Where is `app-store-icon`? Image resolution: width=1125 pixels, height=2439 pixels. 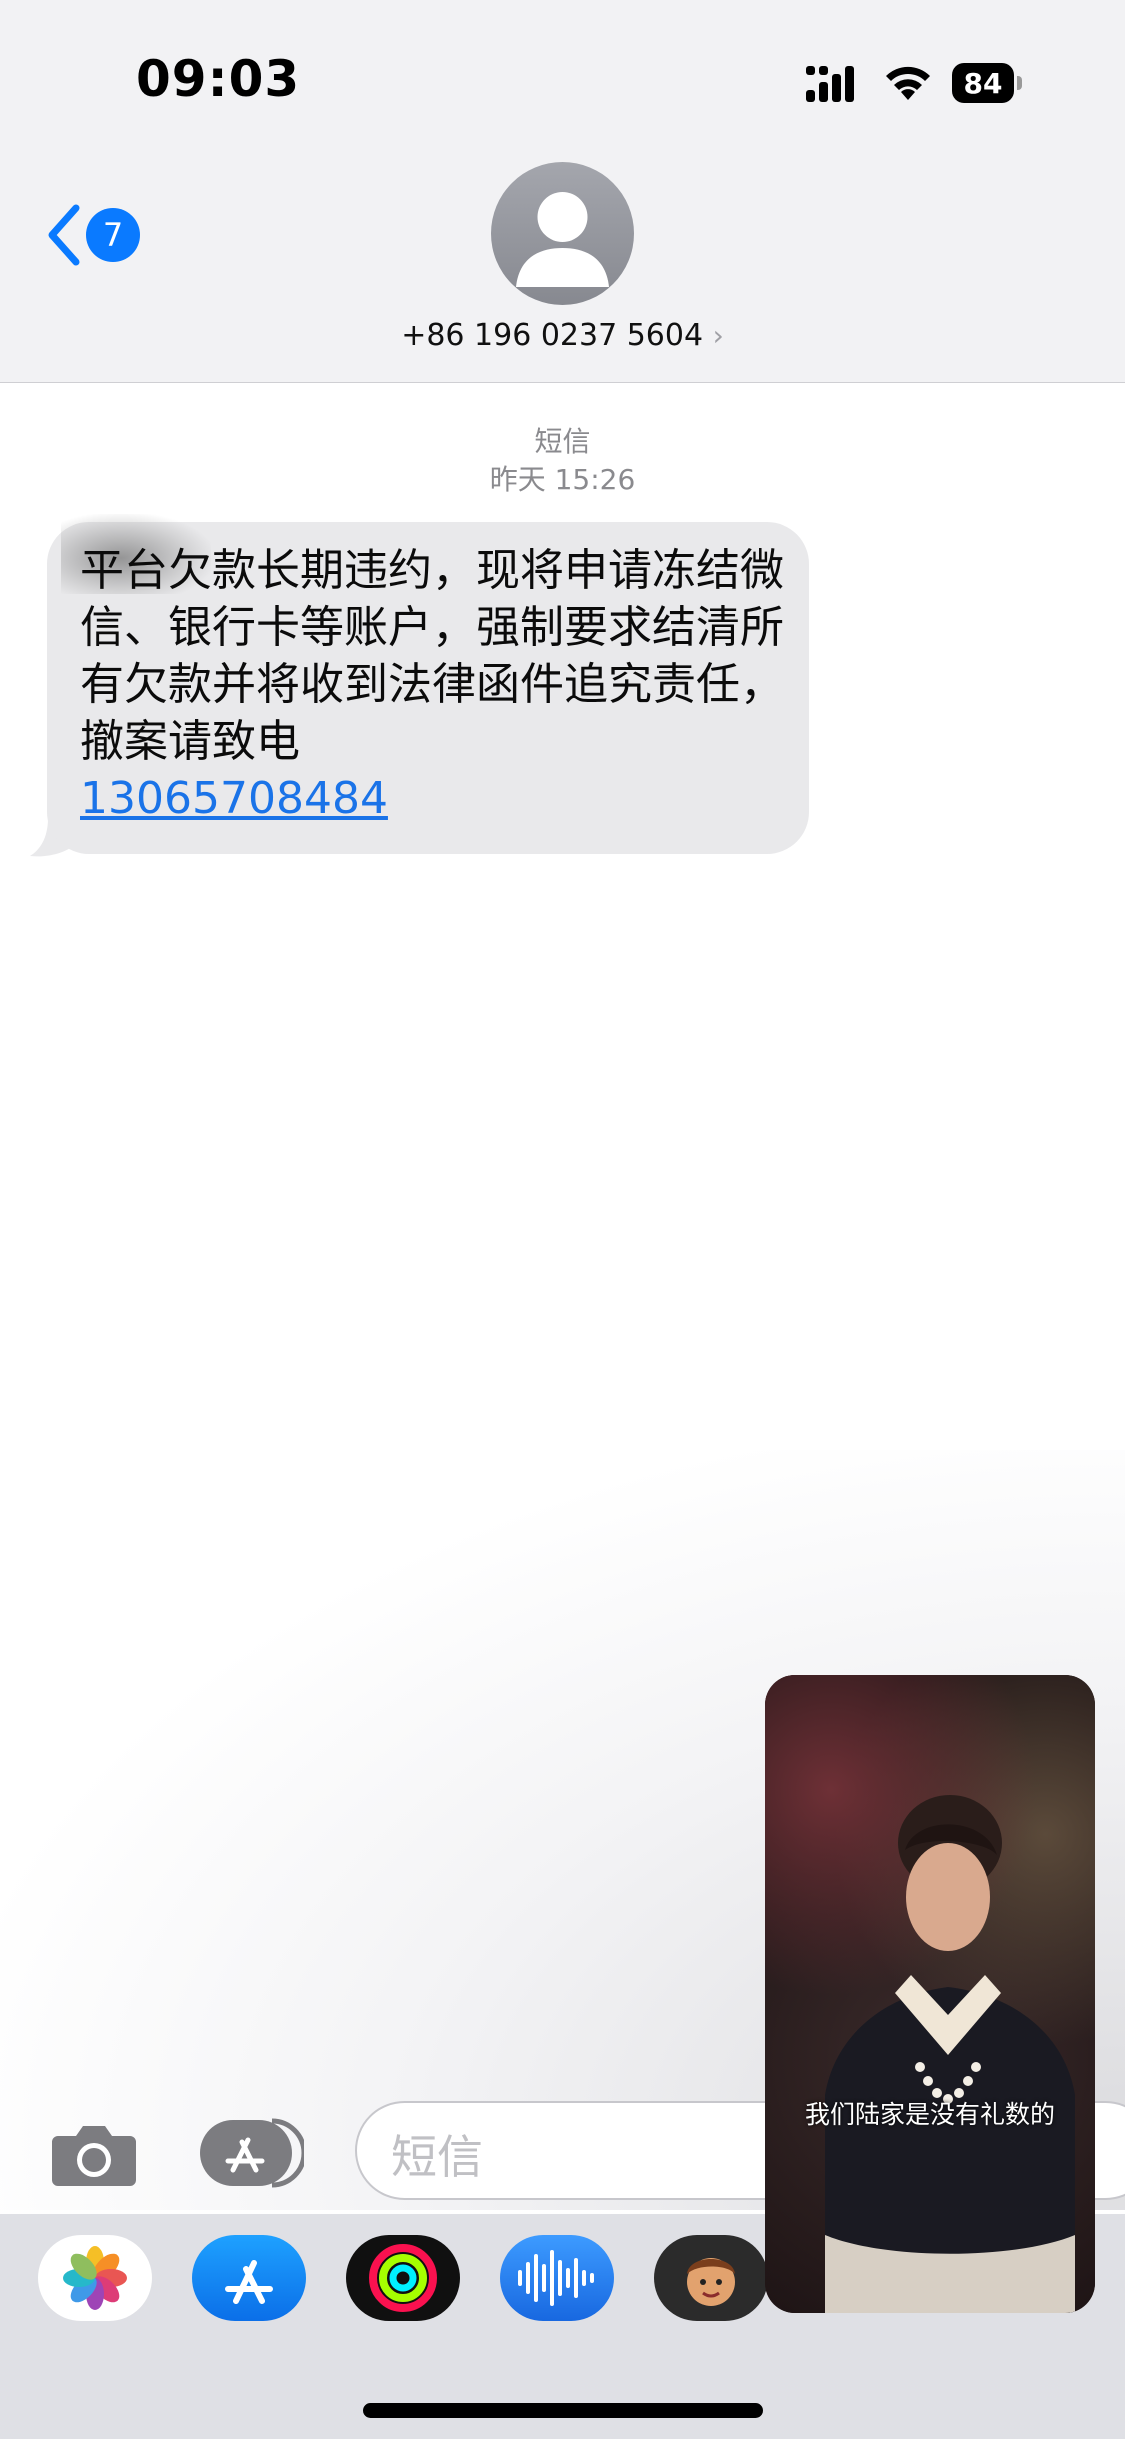
app-store-icon is located at coordinates (253, 2153).